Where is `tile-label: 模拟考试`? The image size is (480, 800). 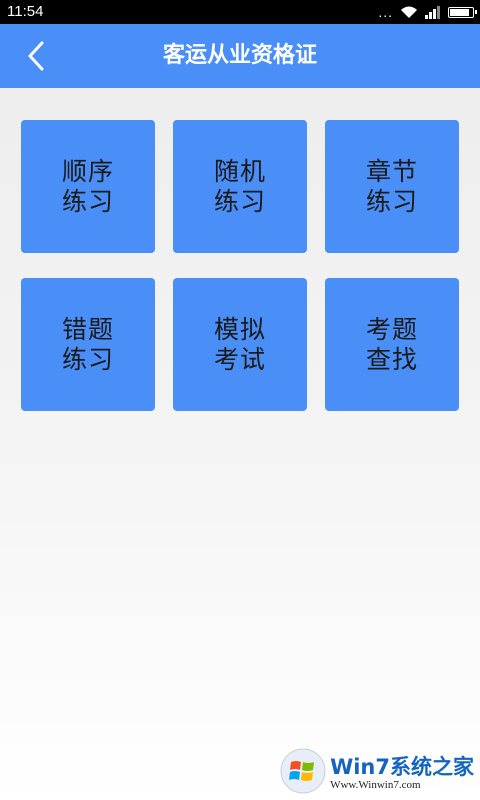
tile-label: 模拟考试 is located at coordinates (239, 344).